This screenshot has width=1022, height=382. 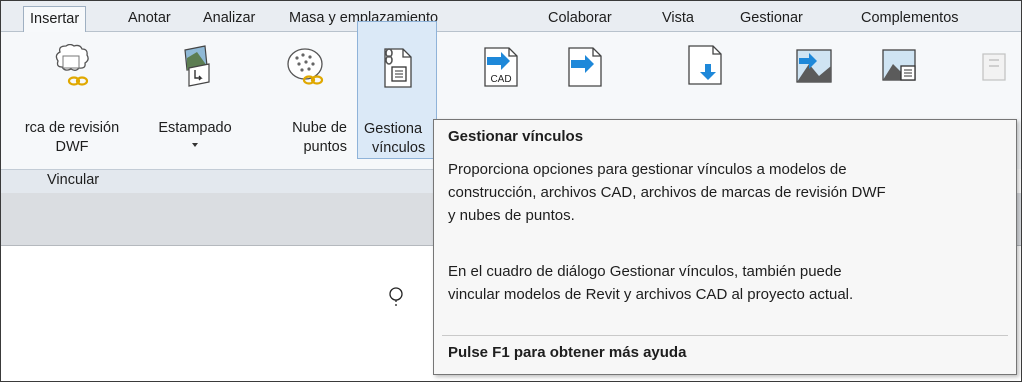 What do you see at coordinates (305, 64) in the screenshot?
I see `point-cloud-link-icon` at bounding box center [305, 64].